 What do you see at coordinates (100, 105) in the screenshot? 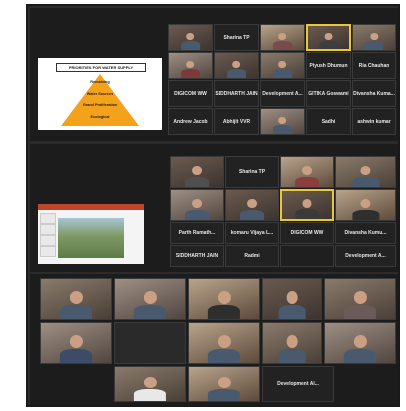
I see `pyramid-level-3: Grand Proliferation` at bounding box center [100, 105].